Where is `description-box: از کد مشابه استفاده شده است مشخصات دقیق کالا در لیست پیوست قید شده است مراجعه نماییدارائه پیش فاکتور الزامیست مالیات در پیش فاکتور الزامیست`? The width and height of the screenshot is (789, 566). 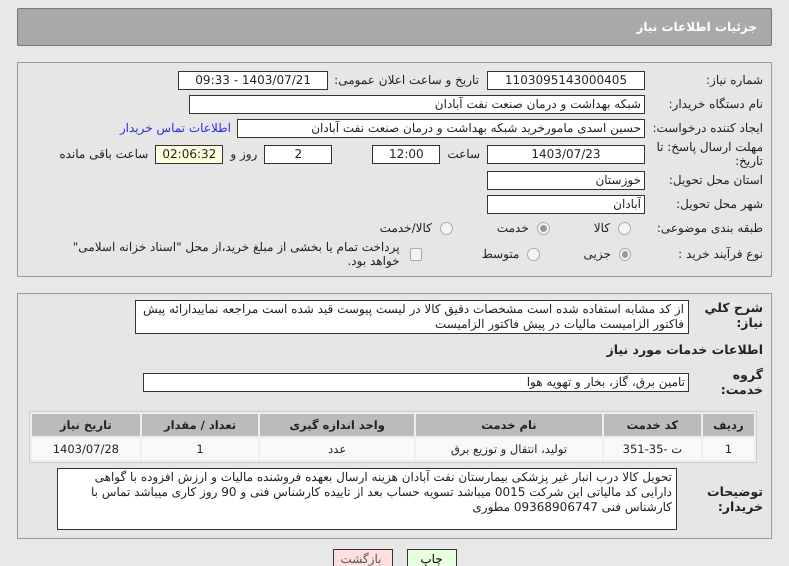
description-box: از کد مشابه استفاده شده است مشخصات دقیق کالا در لیست پیوست قید شده است مراجعه نماییدارائه پیش فاکتور الزامیست مالیات در پیش فاکتور الزامیست is located at coordinates (412, 317).